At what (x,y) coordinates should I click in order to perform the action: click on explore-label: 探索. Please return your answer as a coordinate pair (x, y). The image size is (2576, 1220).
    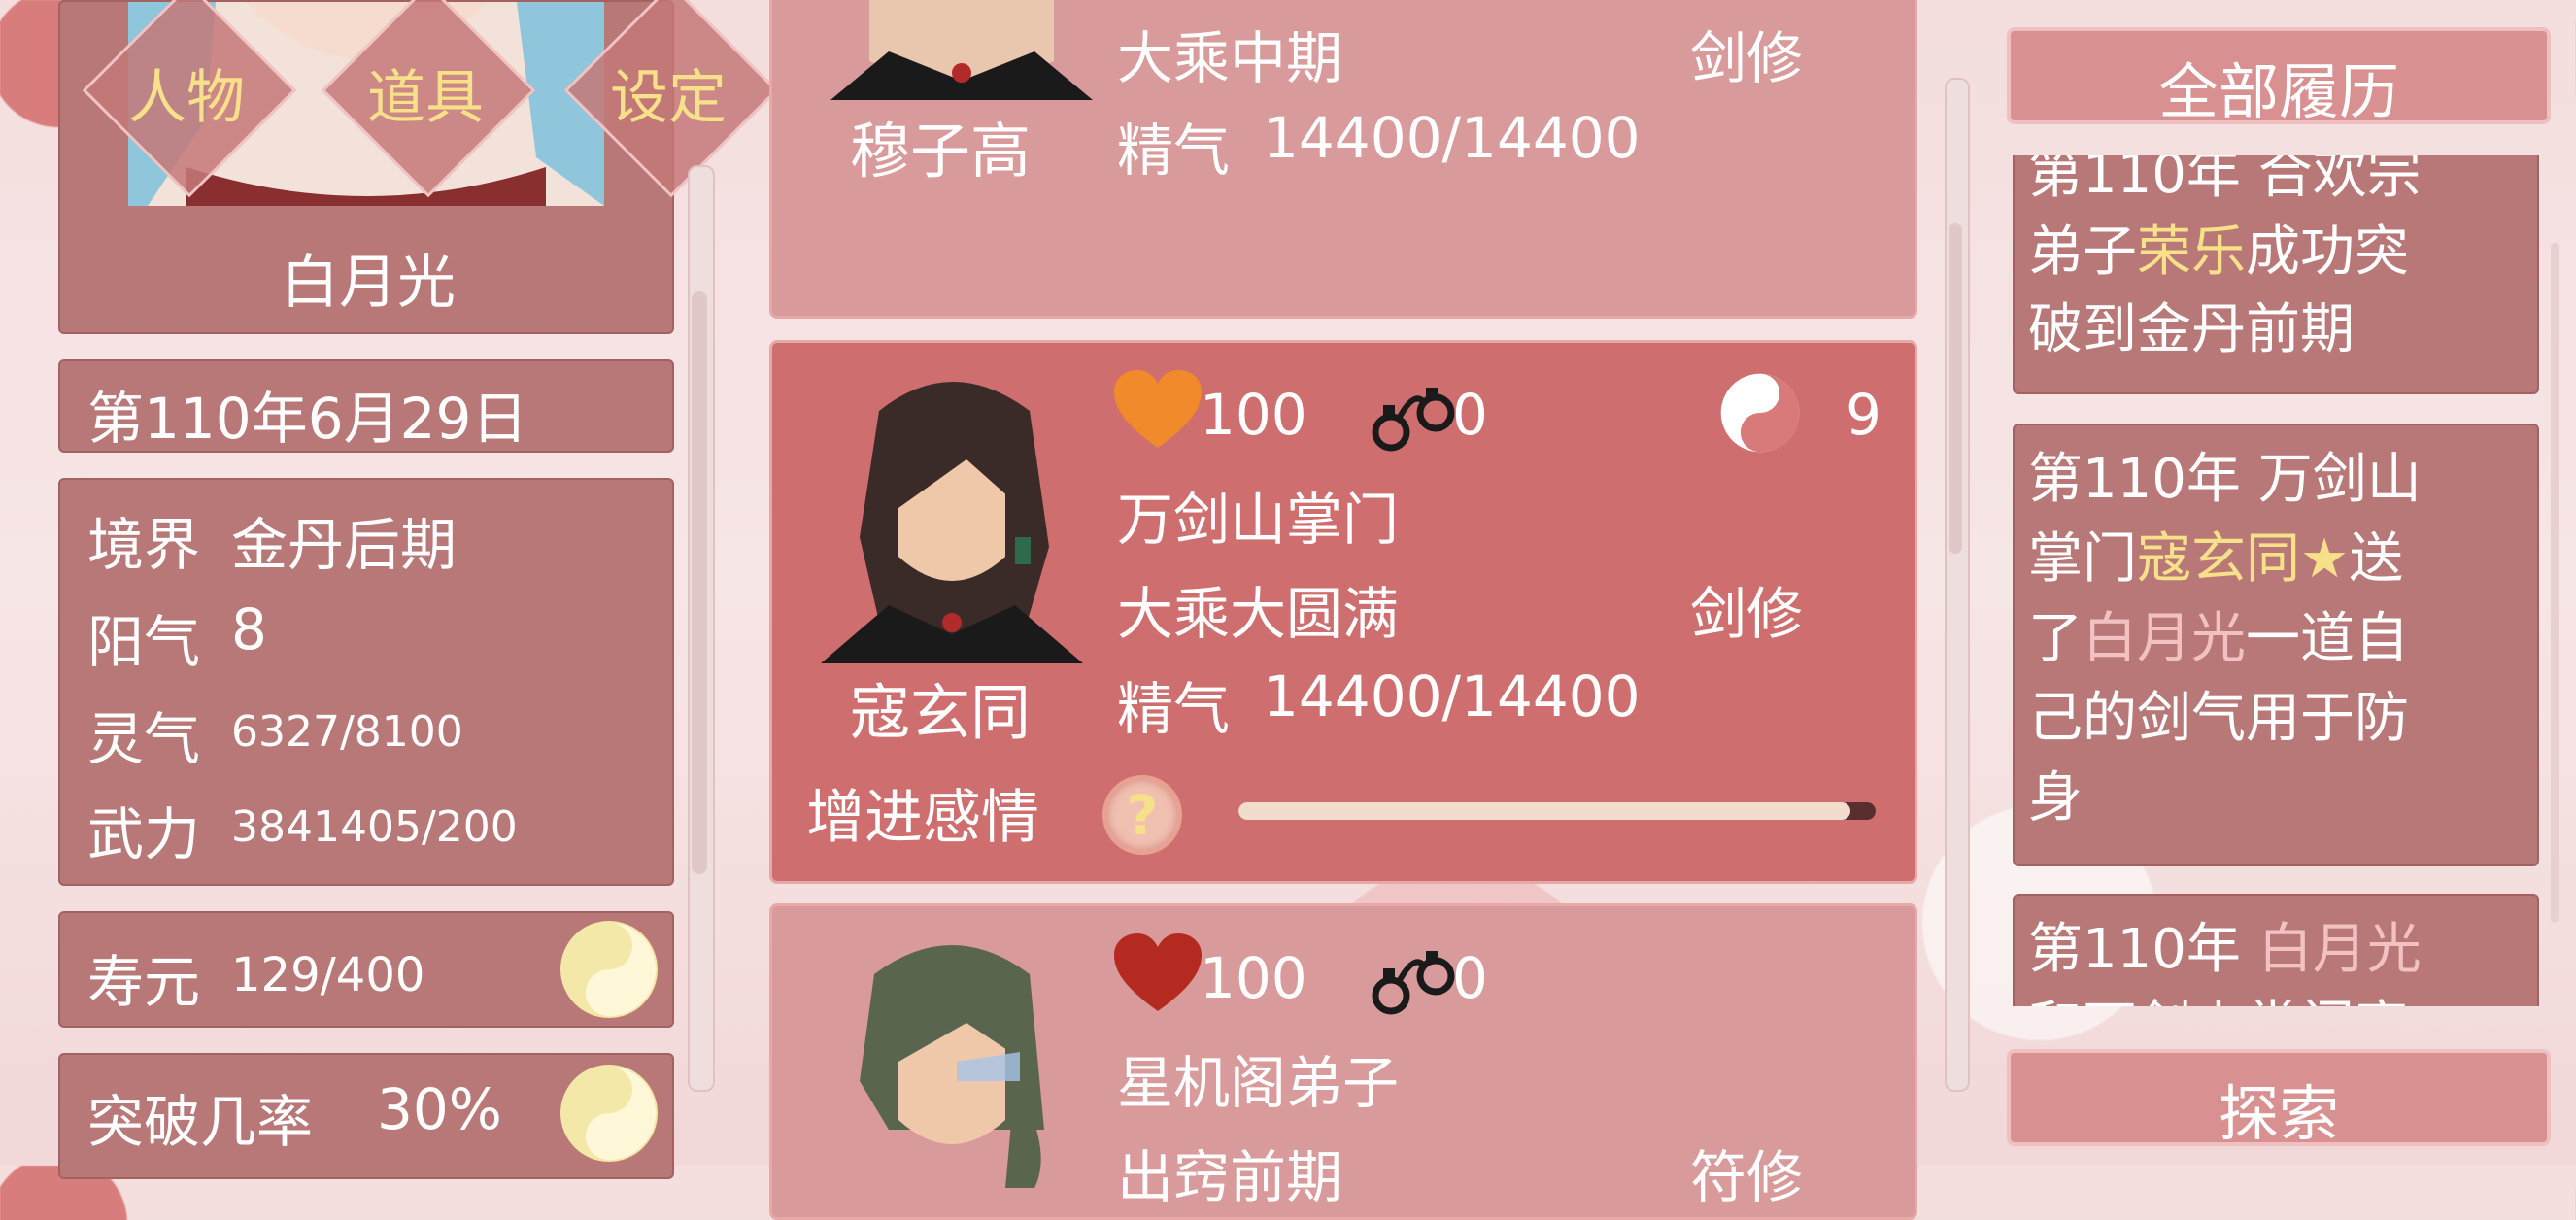
    Looking at the image, I should click on (2278, 1114).